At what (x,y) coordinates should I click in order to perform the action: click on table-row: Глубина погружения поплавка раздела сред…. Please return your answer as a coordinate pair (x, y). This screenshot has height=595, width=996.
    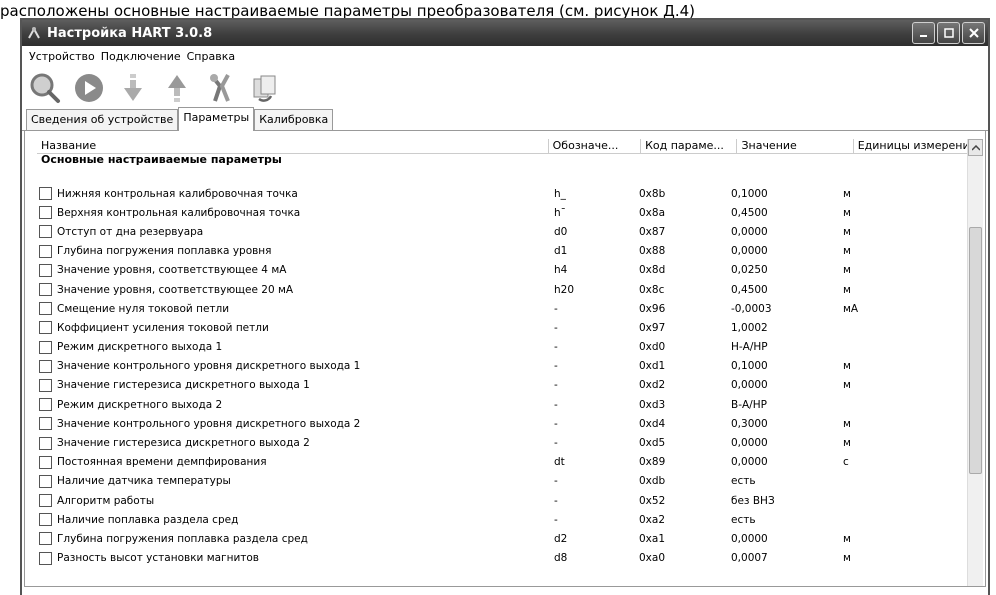
    Looking at the image, I should click on (503, 538).